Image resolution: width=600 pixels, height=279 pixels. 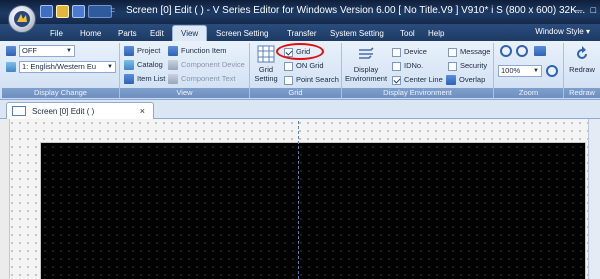 What do you see at coordinates (298, 200) in the screenshot?
I see `center-line` at bounding box center [298, 200].